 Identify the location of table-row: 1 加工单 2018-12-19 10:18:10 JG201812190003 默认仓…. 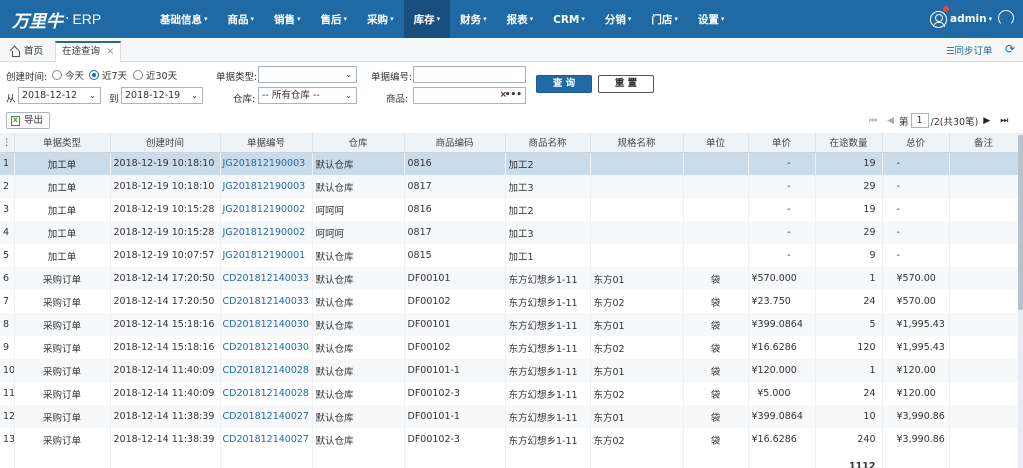
(509, 163).